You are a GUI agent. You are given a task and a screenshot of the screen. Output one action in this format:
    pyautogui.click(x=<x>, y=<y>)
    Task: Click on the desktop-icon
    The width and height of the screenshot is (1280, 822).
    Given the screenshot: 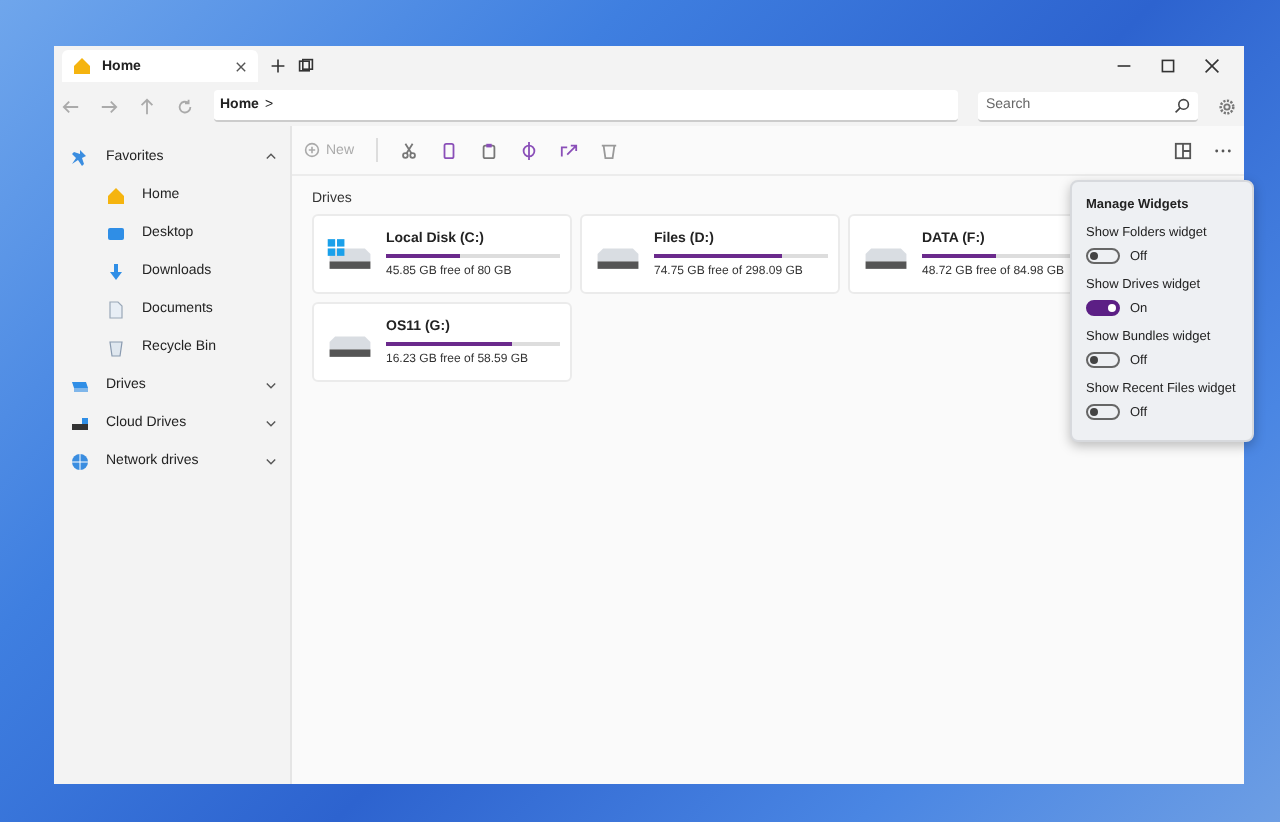 What is the action you would take?
    pyautogui.click(x=116, y=233)
    